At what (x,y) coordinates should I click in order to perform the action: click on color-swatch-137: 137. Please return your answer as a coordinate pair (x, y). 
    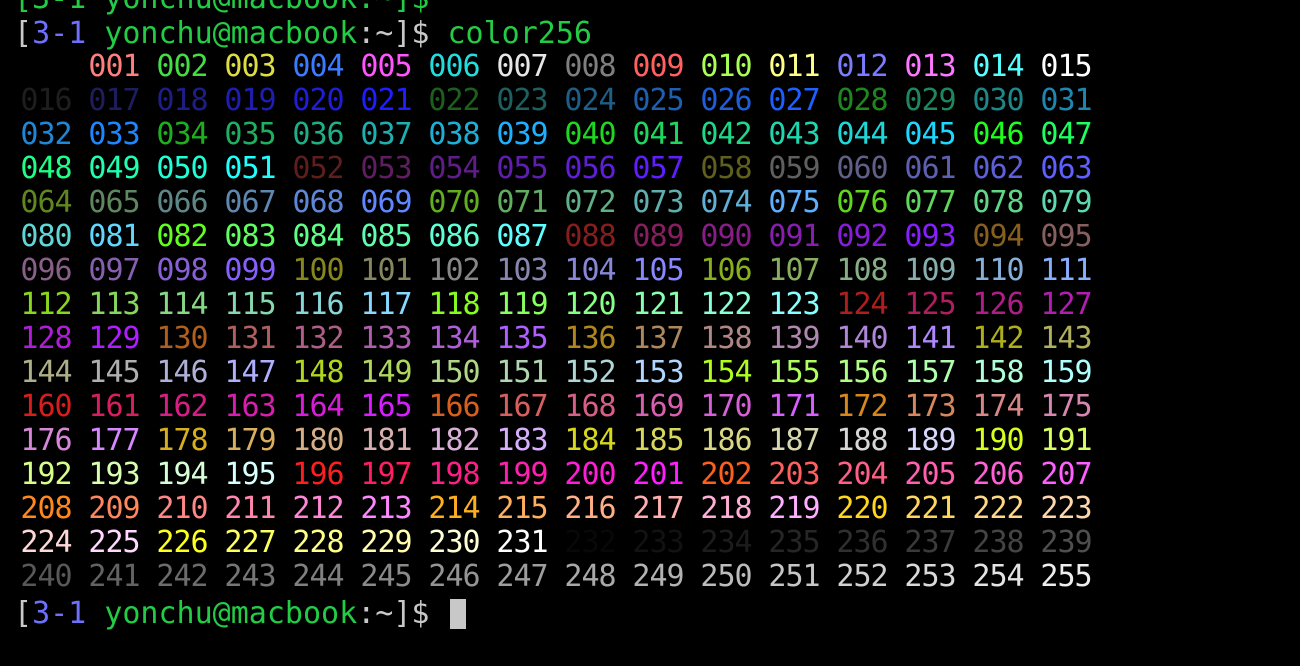
    Looking at the image, I should click on (658, 338).